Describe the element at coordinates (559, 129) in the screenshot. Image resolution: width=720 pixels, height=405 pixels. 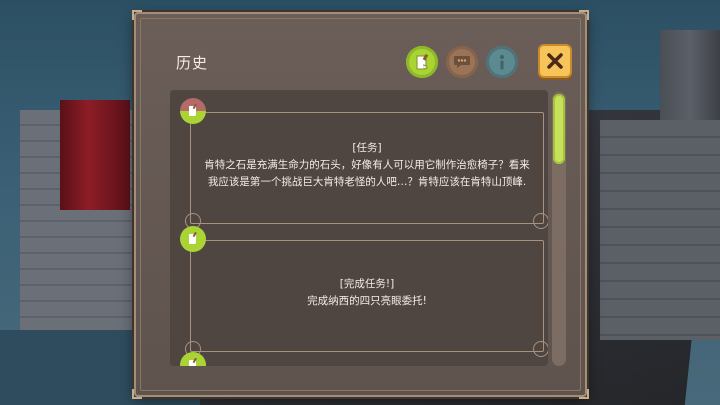
I see `scrollbar-thumb` at that location.